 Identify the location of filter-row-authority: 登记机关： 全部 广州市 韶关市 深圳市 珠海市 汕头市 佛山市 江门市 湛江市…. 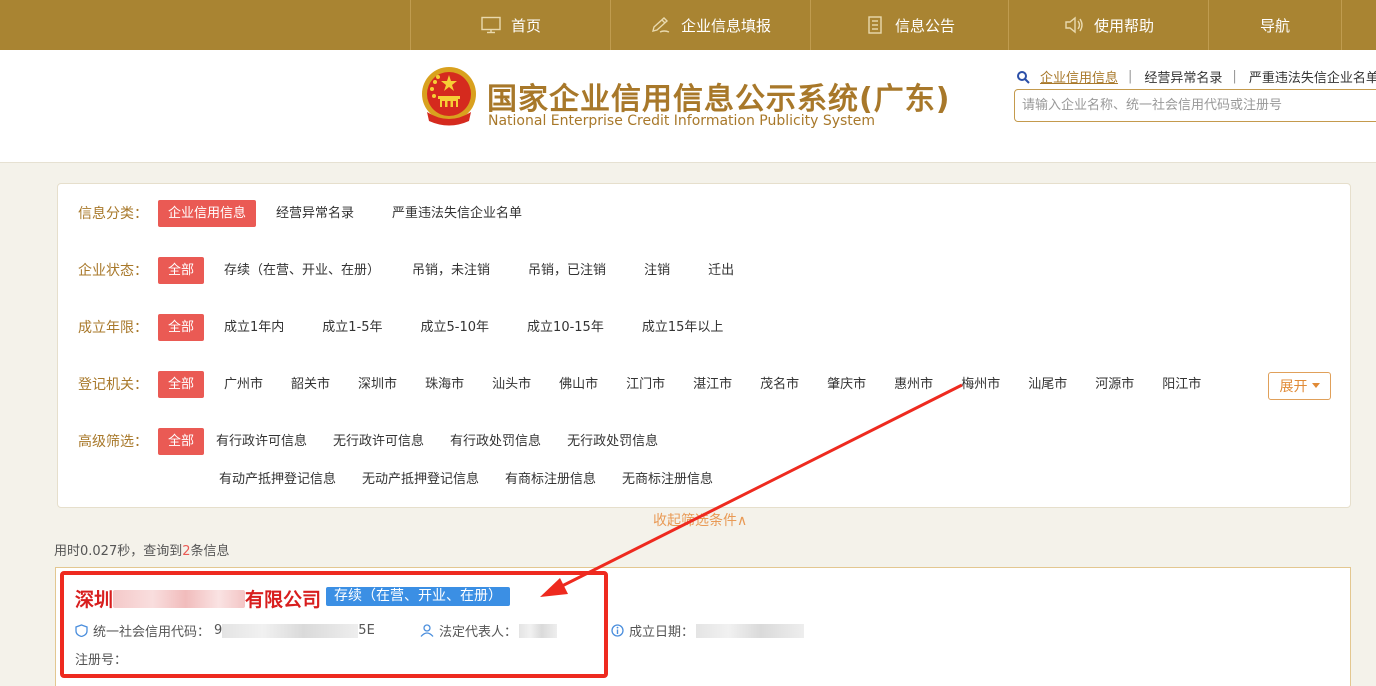
(648, 384).